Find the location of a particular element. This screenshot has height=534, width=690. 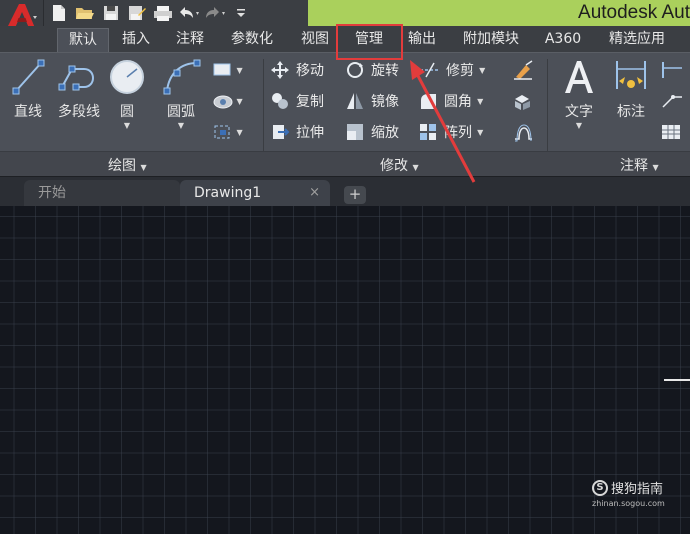

line-button: 直线 is located at coordinates (28, 89).